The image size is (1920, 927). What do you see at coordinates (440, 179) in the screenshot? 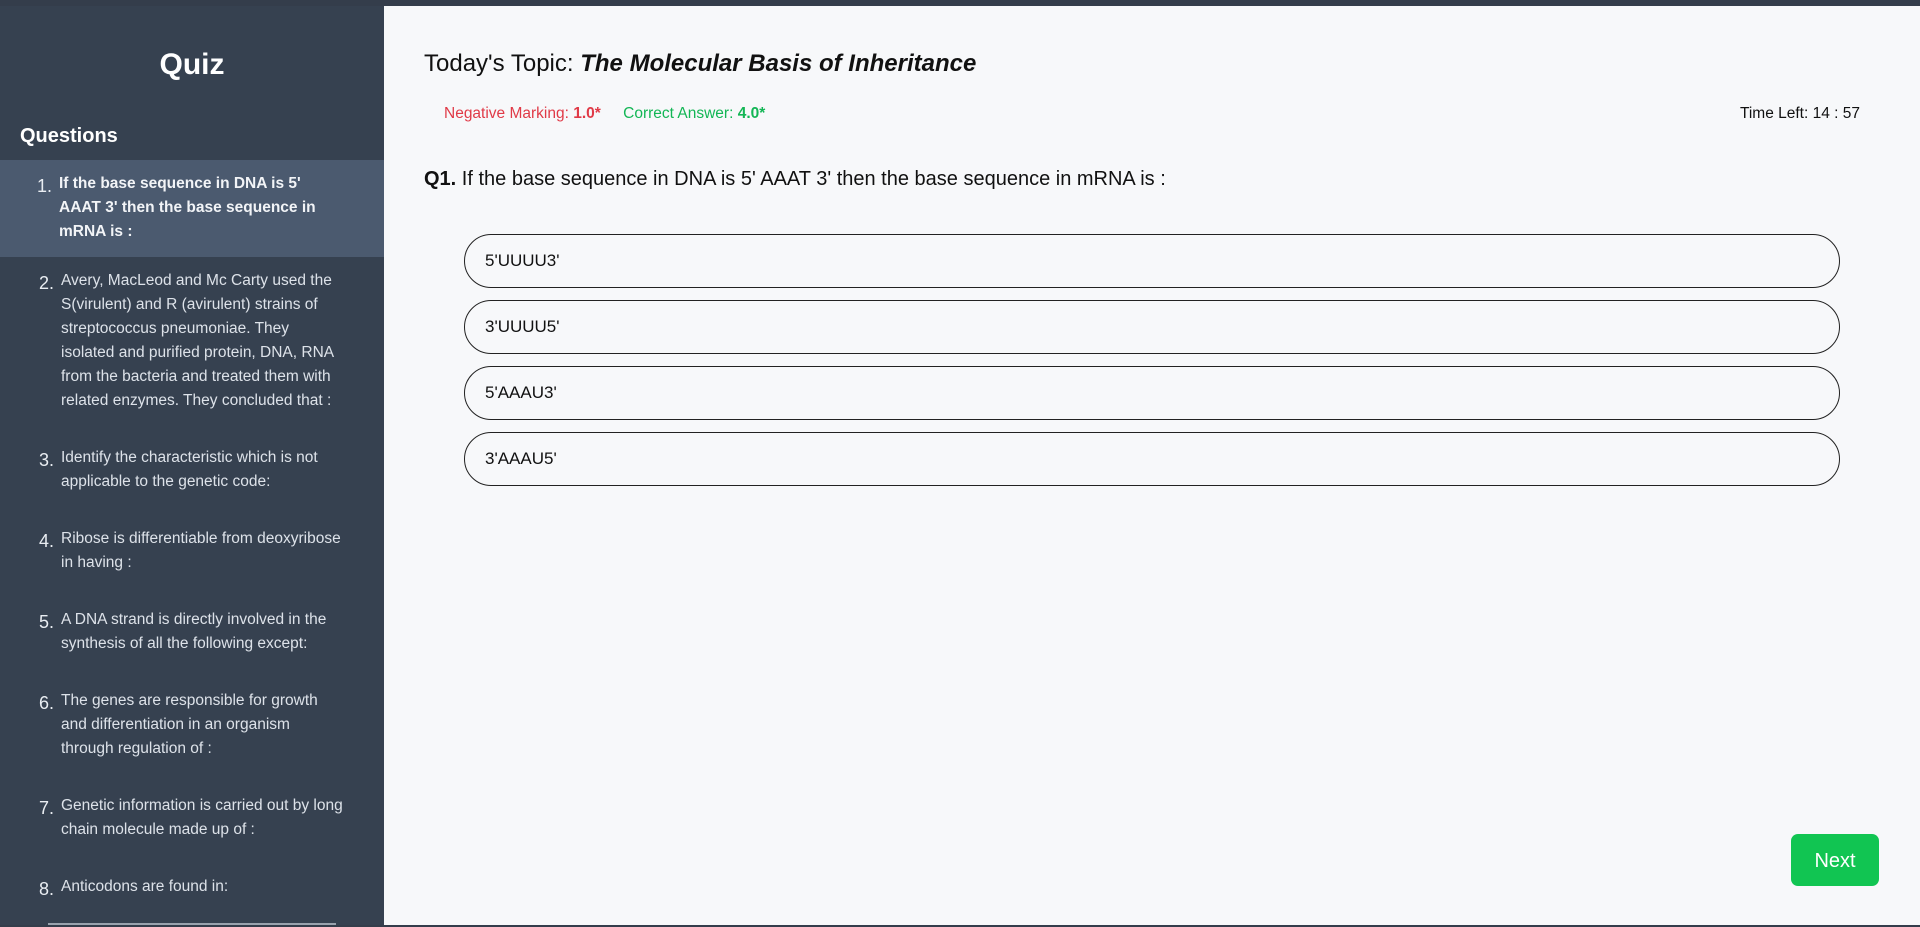
I see `question-number-label: Q1.` at bounding box center [440, 179].